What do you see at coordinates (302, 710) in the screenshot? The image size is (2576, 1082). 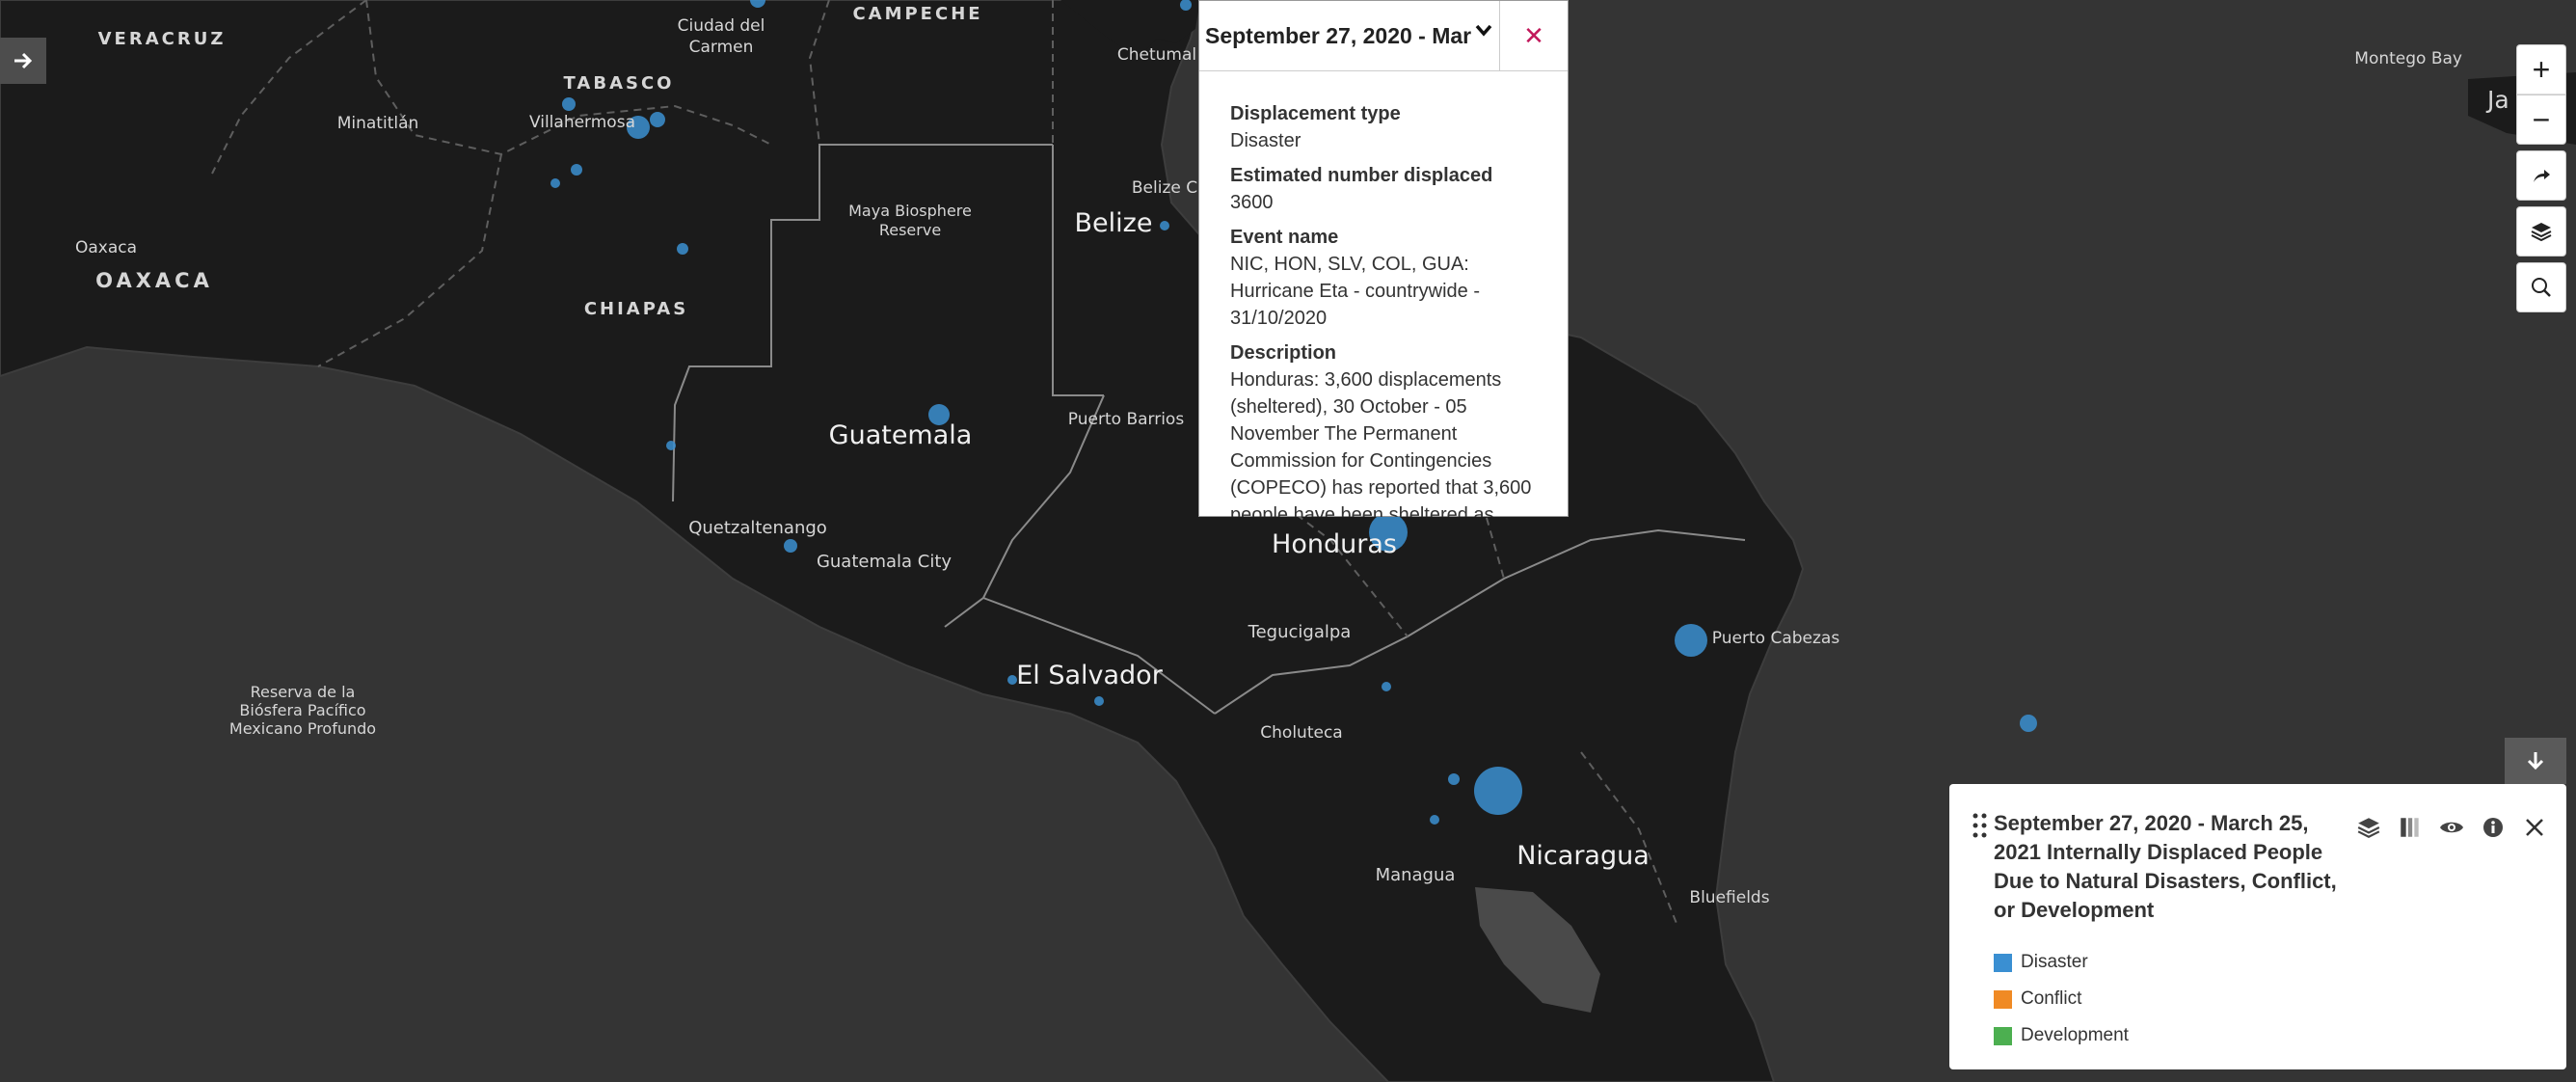 I see `reserve-label-pacific-2: Biósfera Pacífico` at bounding box center [302, 710].